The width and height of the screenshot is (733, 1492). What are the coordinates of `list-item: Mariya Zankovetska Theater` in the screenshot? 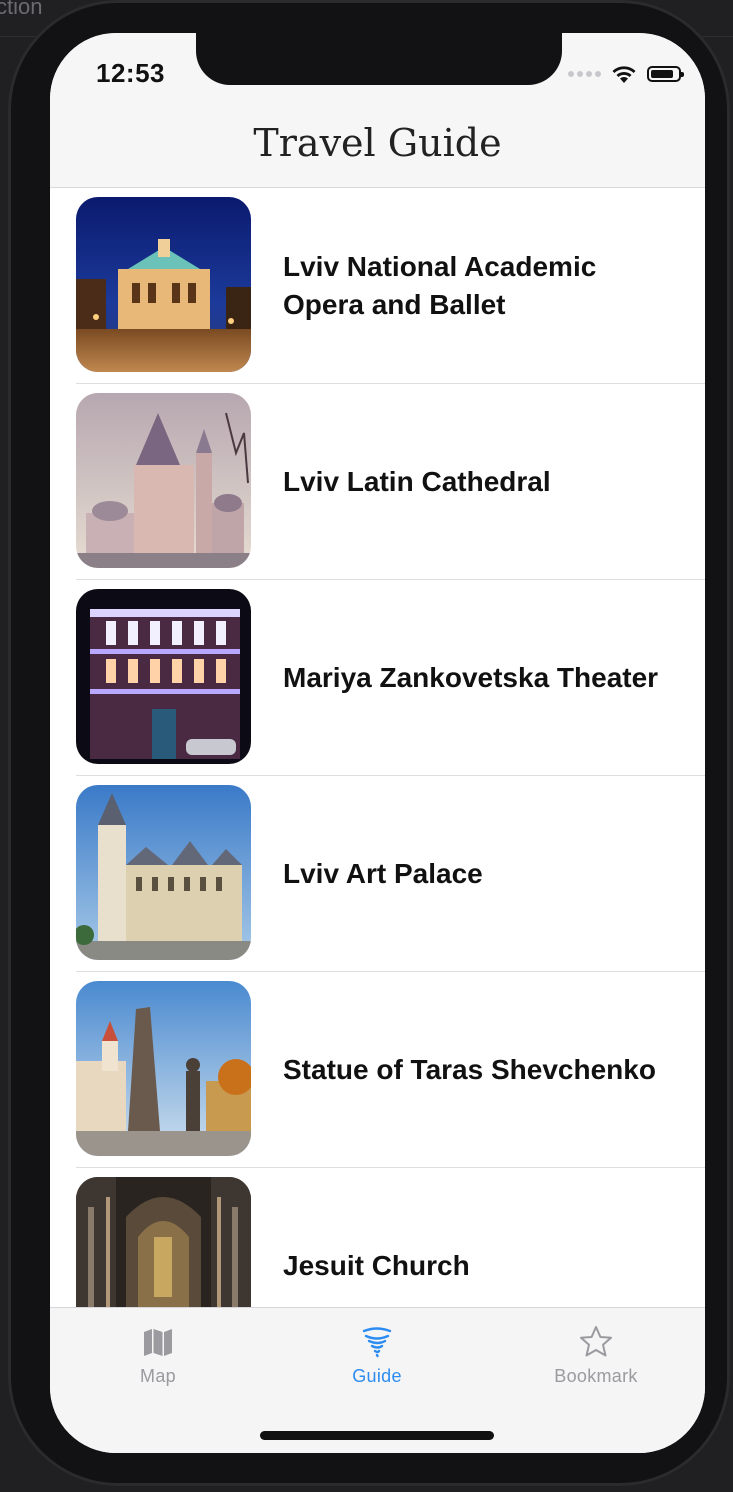 It's located at (377, 678).